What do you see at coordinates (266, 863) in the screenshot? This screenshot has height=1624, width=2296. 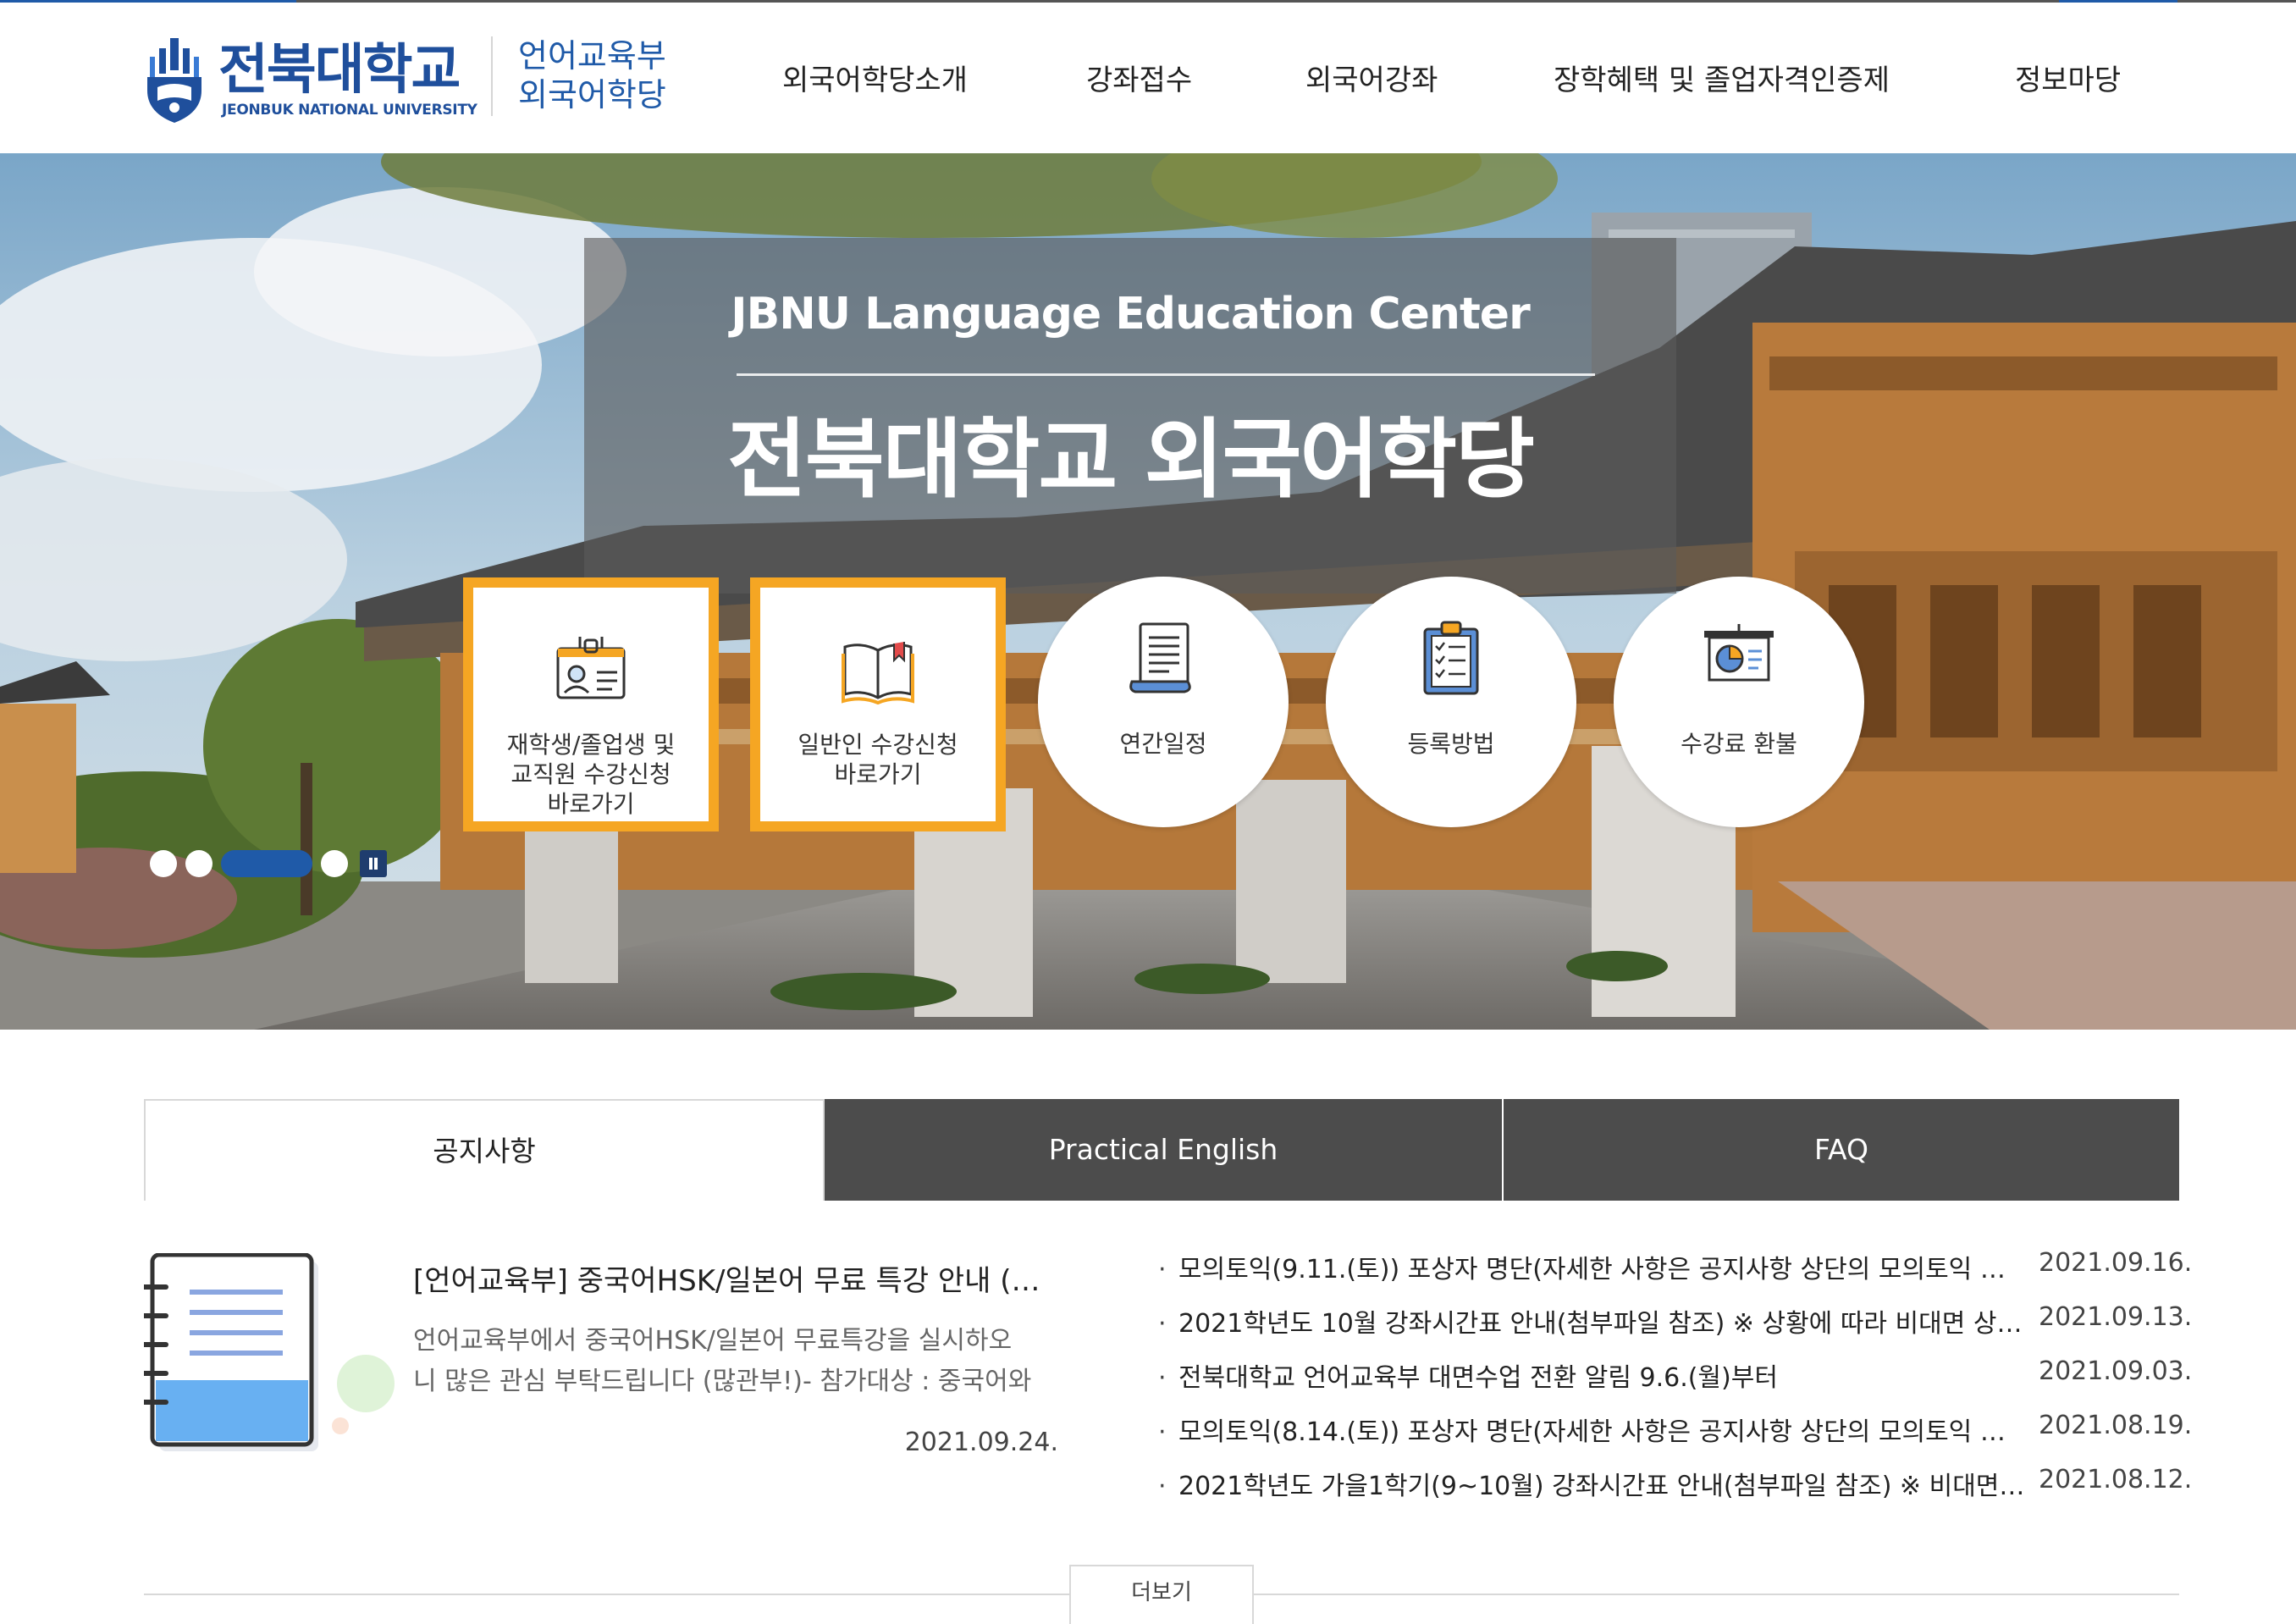 I see `slider-dot-active` at bounding box center [266, 863].